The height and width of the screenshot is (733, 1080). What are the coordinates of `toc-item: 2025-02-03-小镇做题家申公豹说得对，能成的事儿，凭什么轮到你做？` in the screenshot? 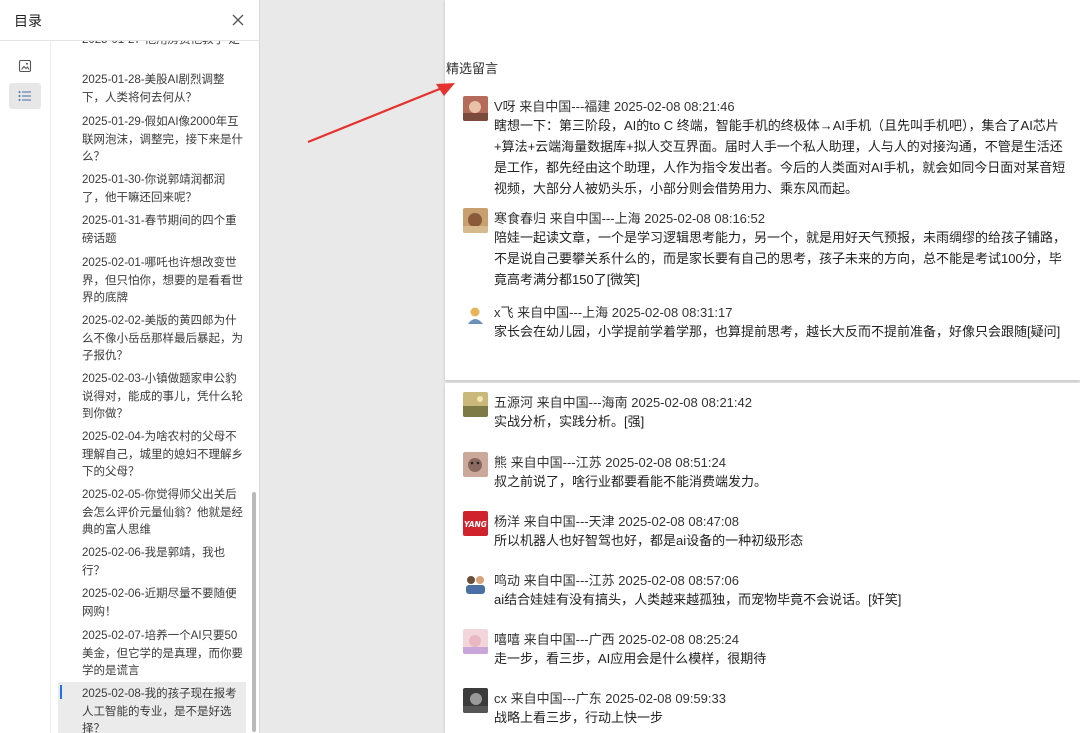 It's located at (152, 397).